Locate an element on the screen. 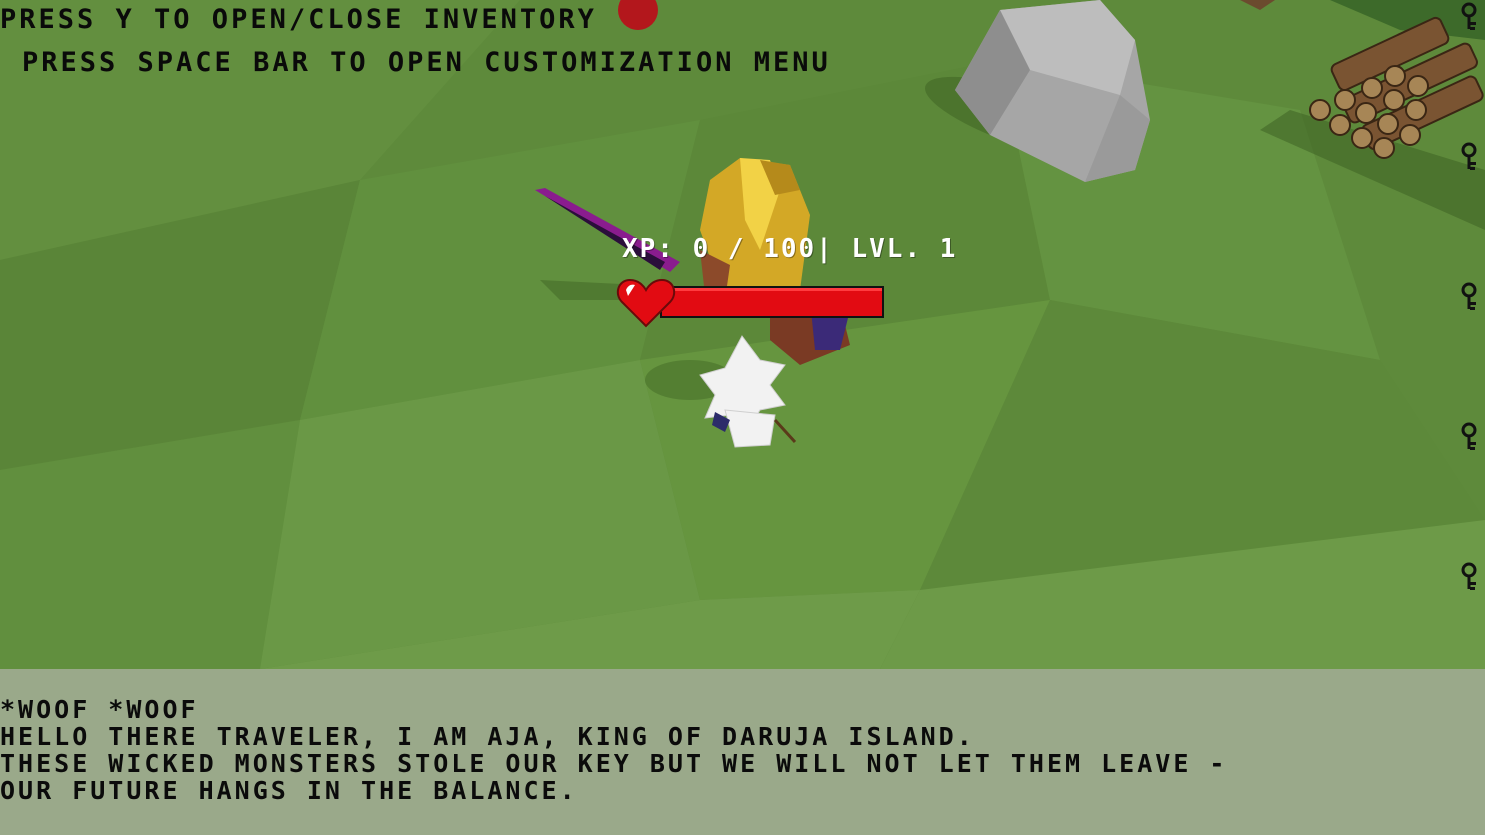  heart-icon is located at coordinates (646, 303).